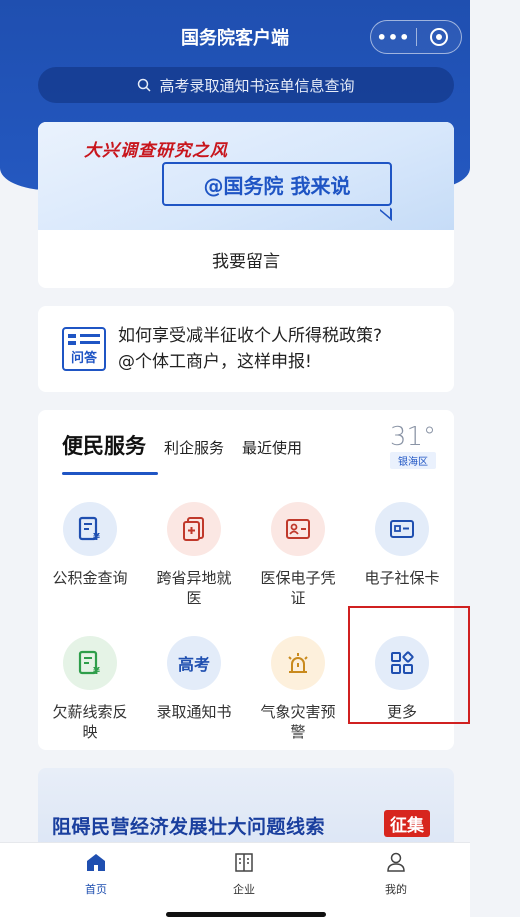 This screenshot has width=520, height=917. Describe the element at coordinates (277, 186) in the screenshot. I see `banner-cta: @国务院 我来说` at that location.